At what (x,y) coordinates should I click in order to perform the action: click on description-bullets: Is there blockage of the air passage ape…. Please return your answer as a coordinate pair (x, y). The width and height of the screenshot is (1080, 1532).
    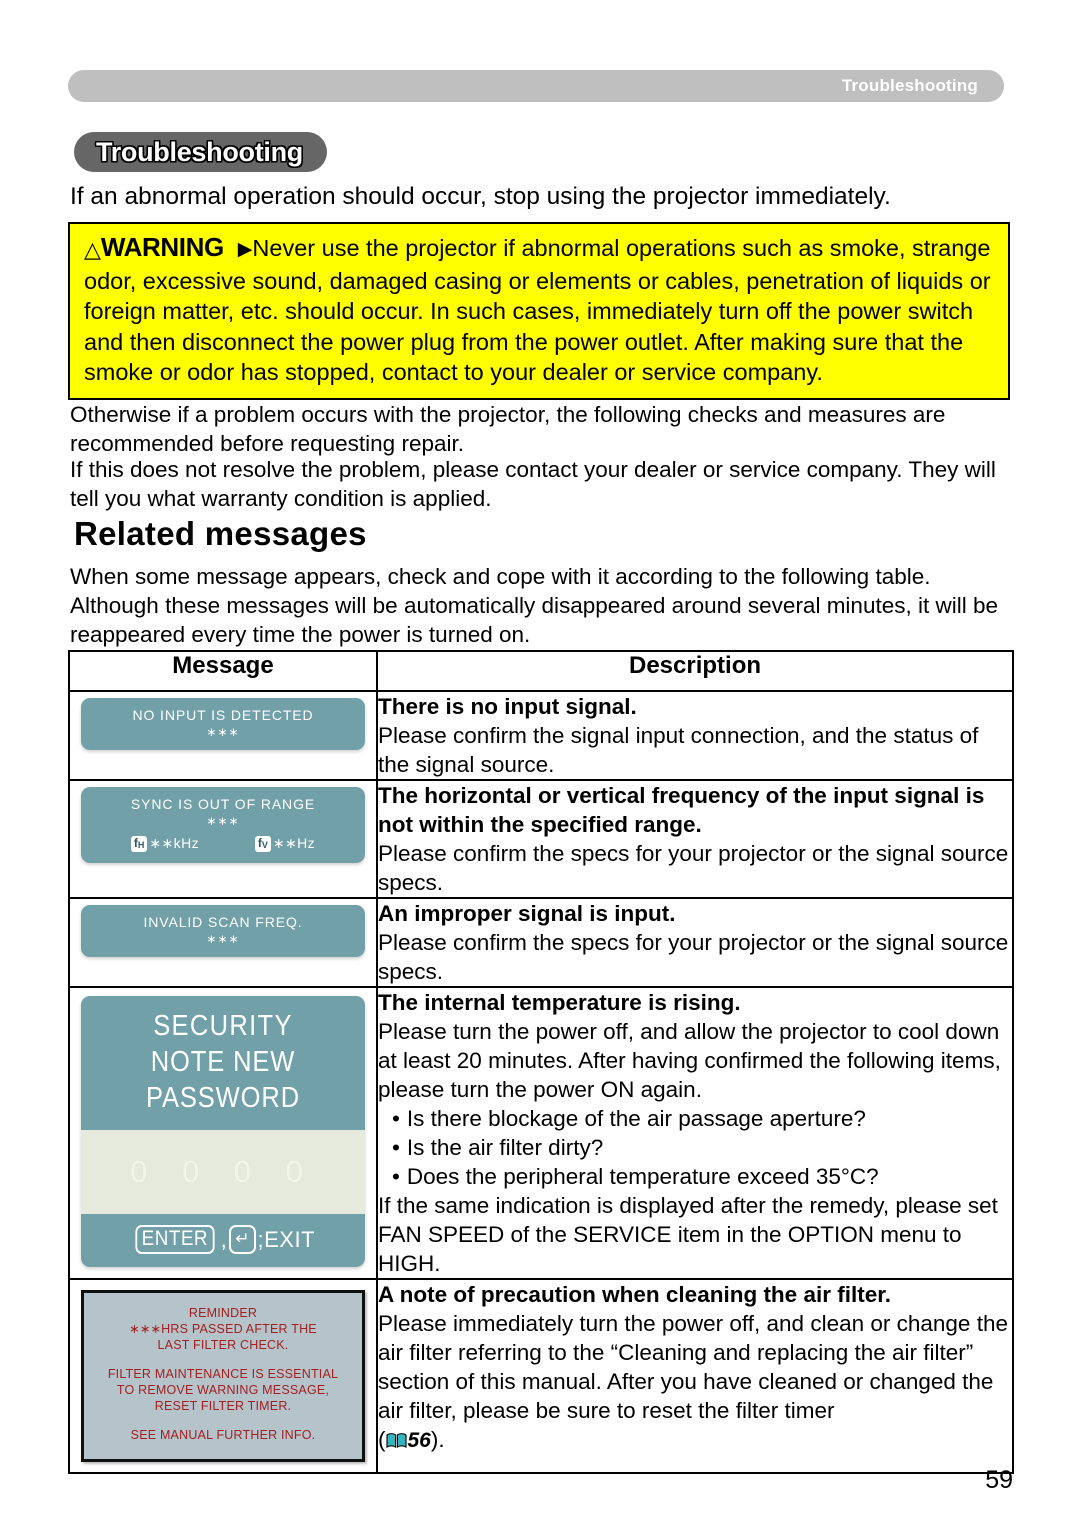
    Looking at the image, I should click on (695, 1147).